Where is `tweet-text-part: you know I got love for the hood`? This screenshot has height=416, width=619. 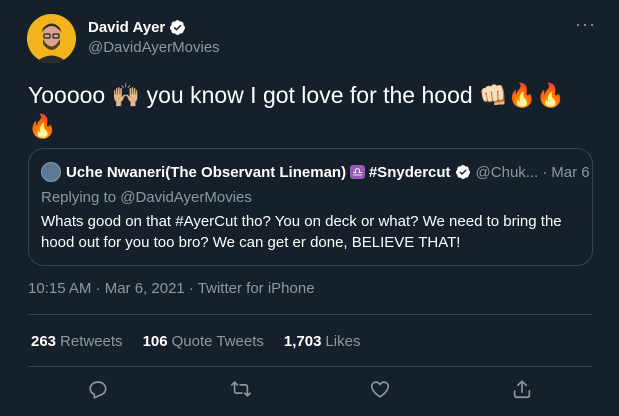 tweet-text-part: you know I got love for the hood is located at coordinates (310, 95).